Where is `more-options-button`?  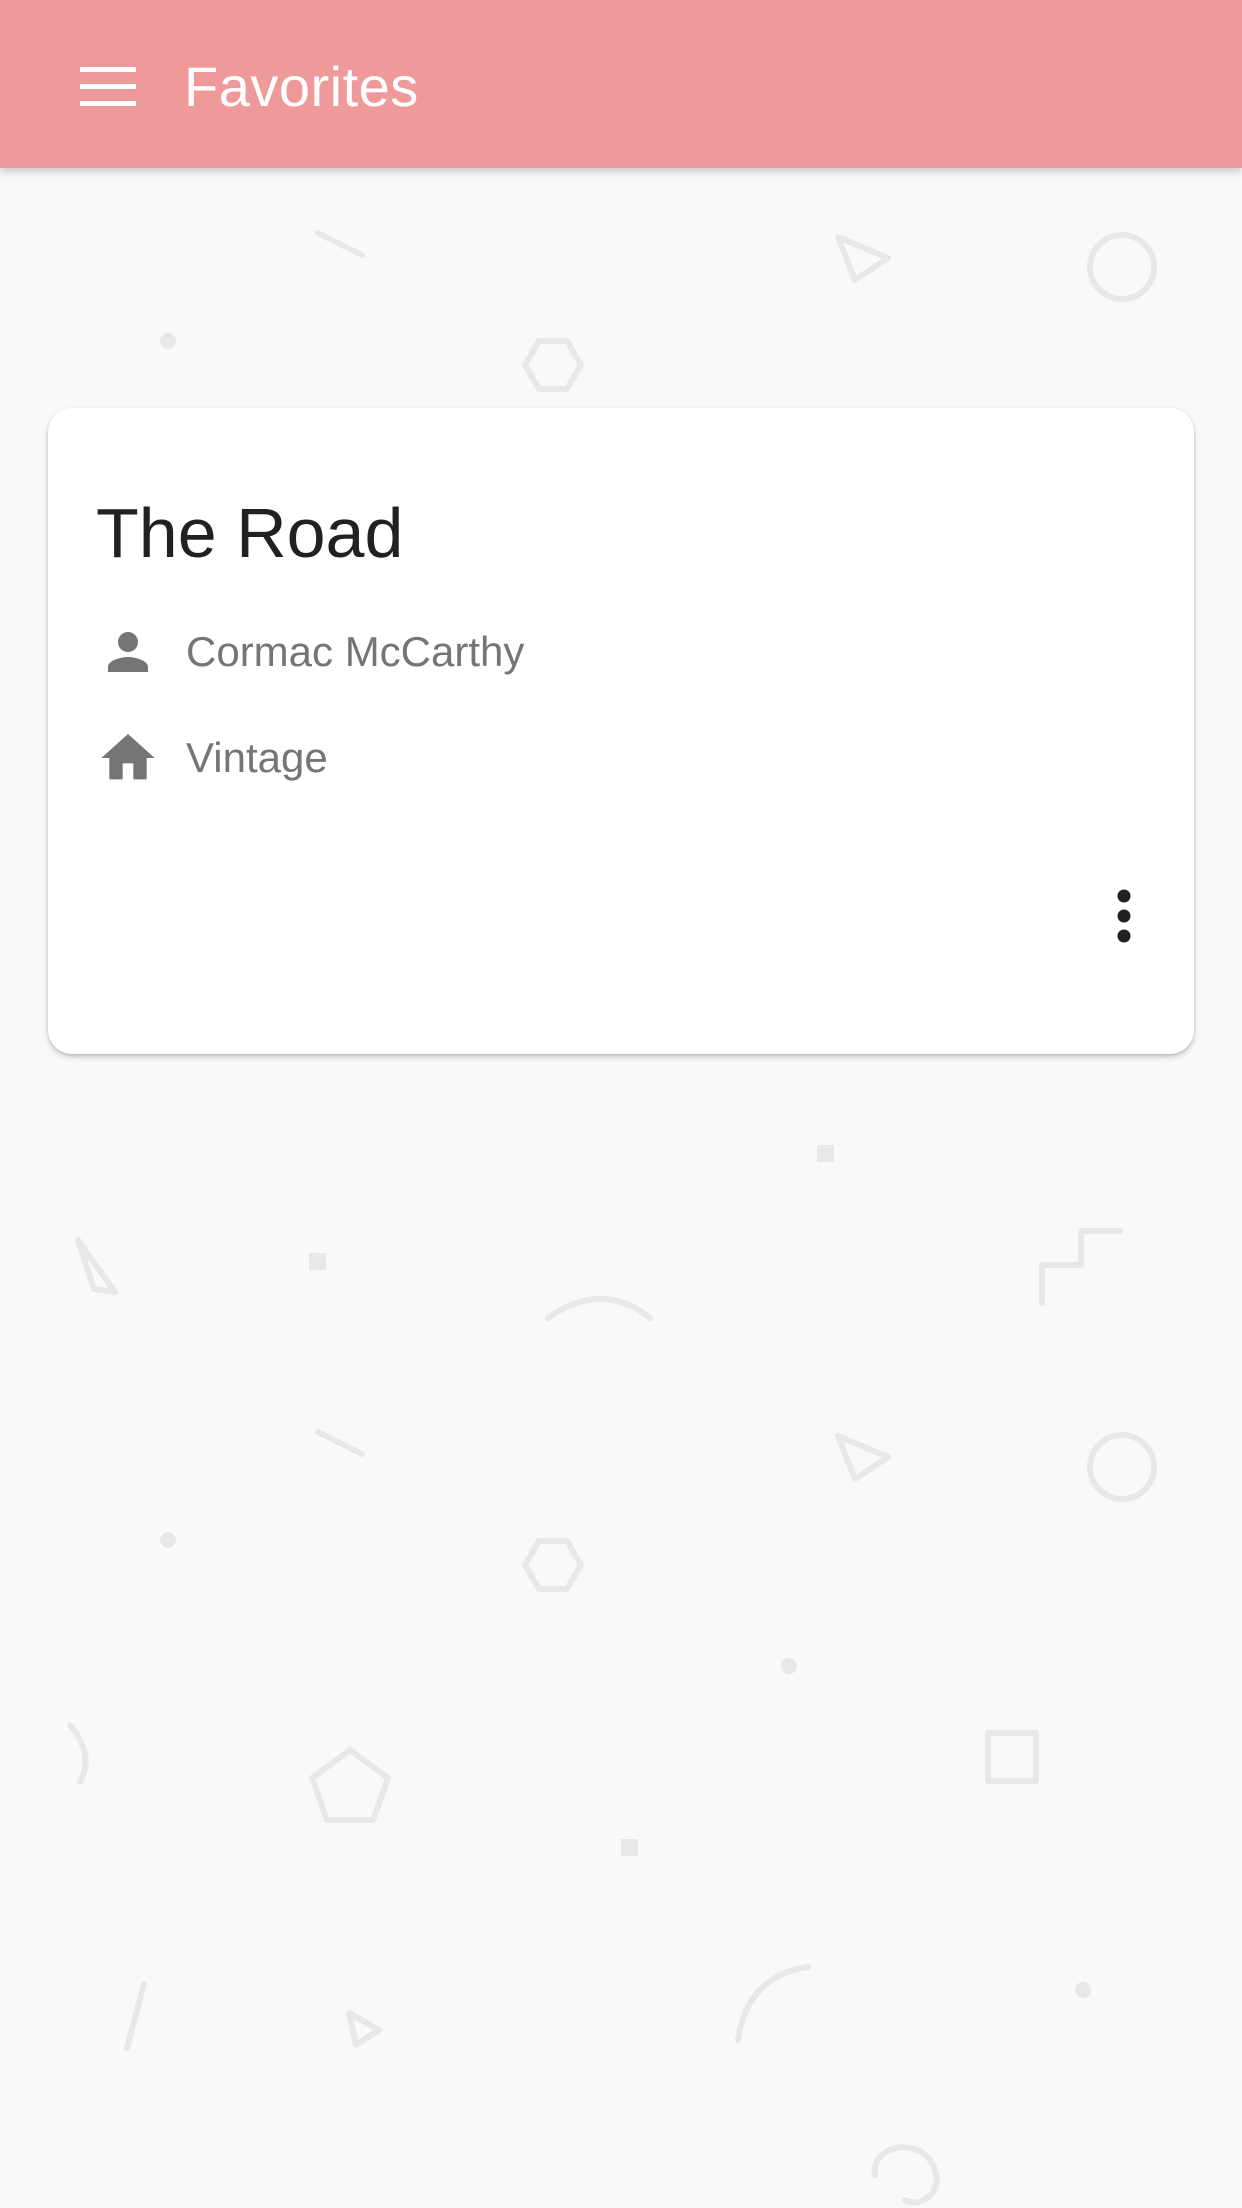 more-options-button is located at coordinates (1124, 916).